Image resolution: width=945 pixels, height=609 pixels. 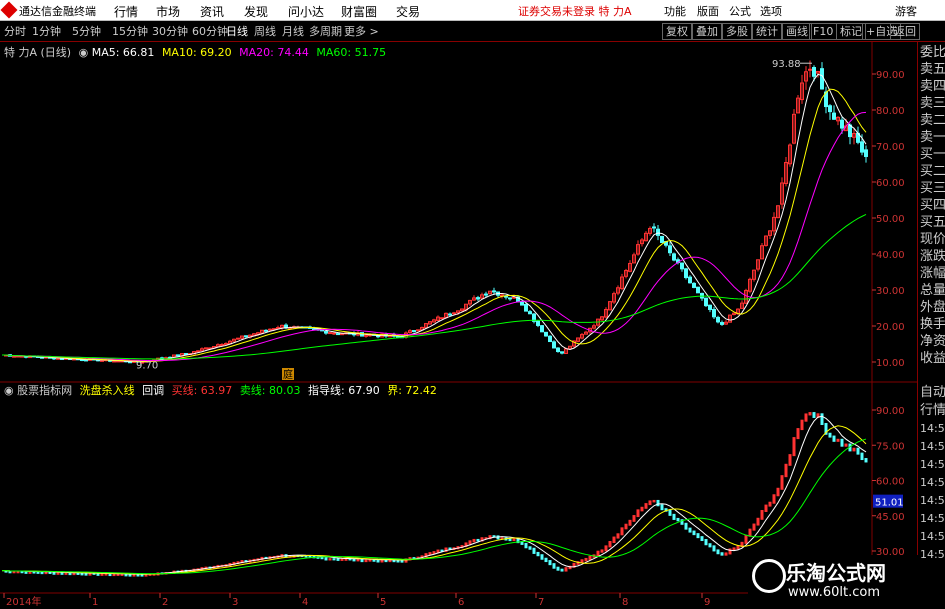 What do you see at coordinates (767, 31) in the screenshot?
I see `tool-stats: 统计` at bounding box center [767, 31].